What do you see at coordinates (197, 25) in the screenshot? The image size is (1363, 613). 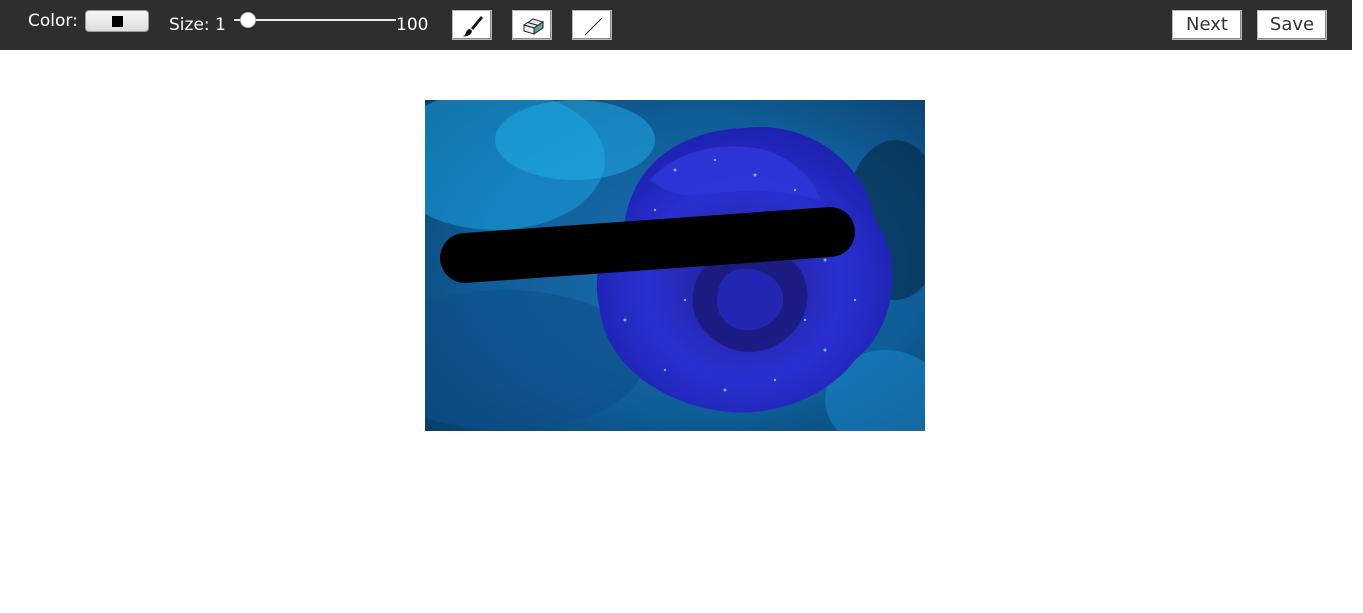 I see `size-label: Size: 1` at bounding box center [197, 25].